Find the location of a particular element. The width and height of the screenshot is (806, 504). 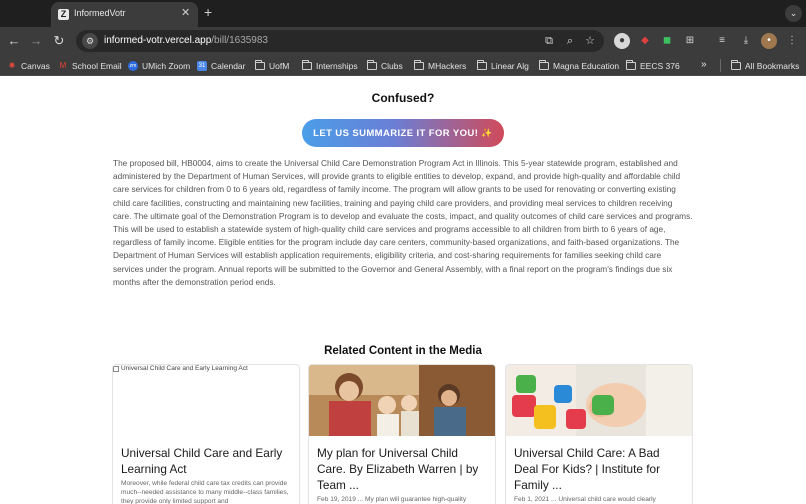

url-path: /bill/1635983 is located at coordinates (239, 40).